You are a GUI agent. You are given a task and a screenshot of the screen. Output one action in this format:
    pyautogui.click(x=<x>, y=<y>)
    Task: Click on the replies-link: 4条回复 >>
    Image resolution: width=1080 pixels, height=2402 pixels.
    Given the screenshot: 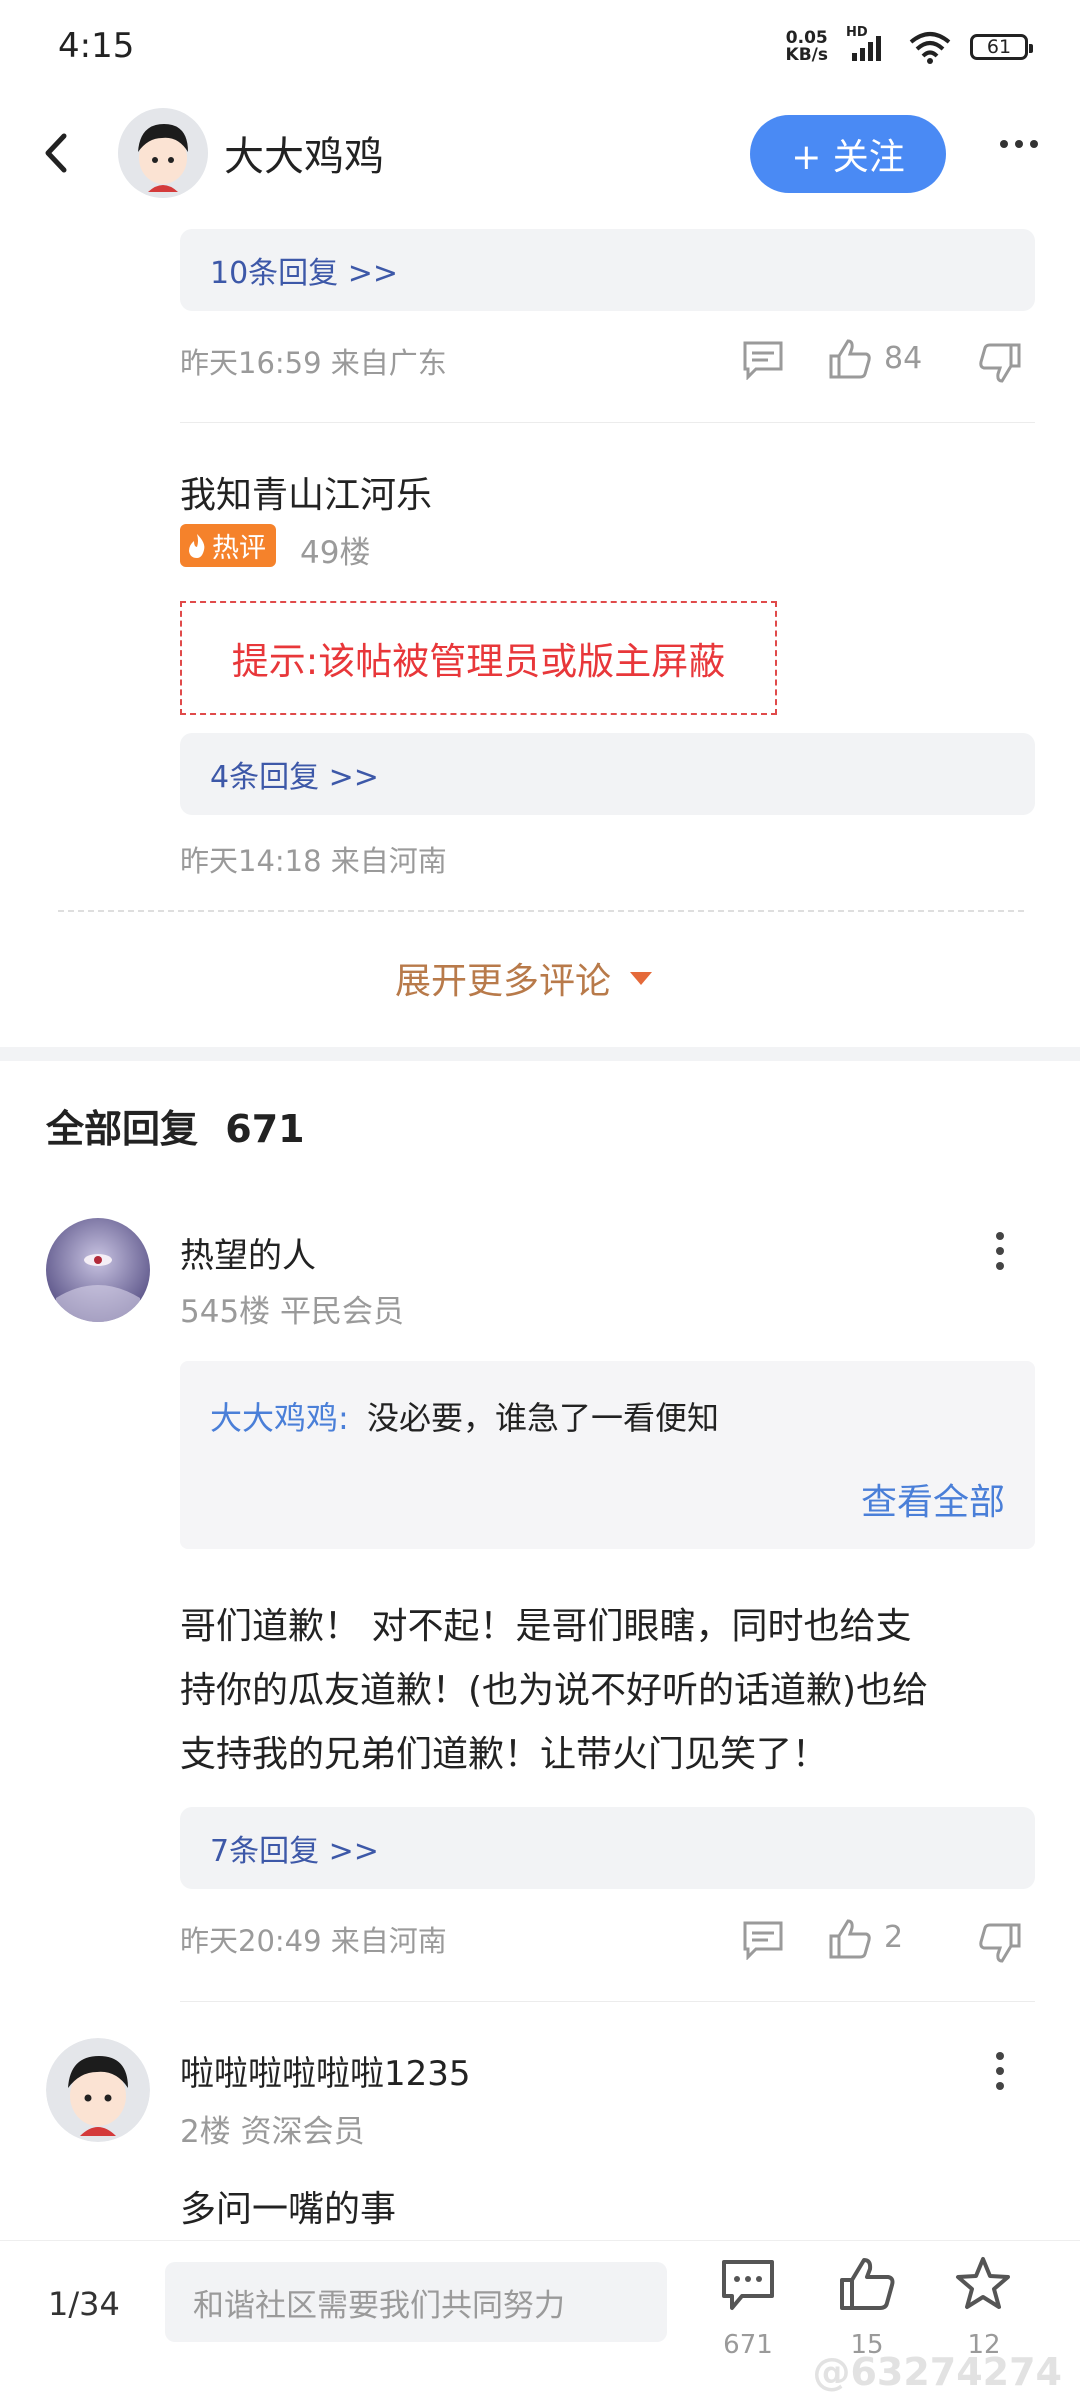 What is the action you would take?
    pyautogui.click(x=607, y=774)
    